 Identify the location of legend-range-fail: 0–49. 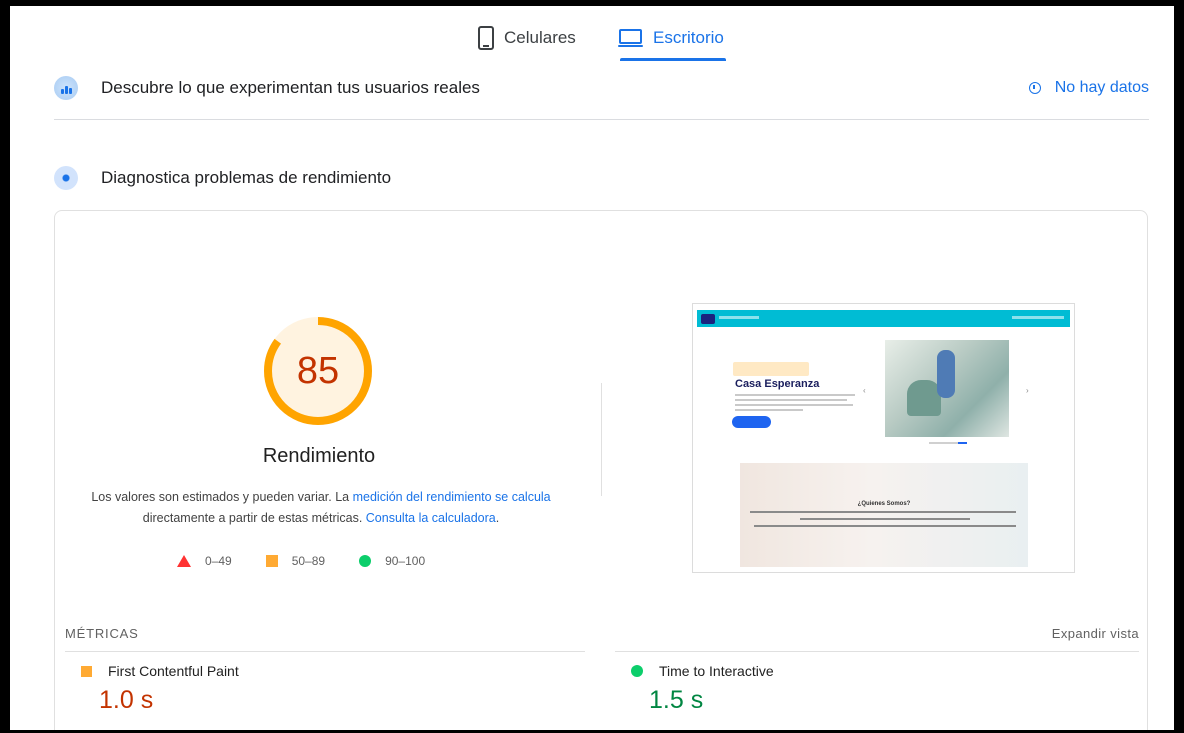
(218, 561).